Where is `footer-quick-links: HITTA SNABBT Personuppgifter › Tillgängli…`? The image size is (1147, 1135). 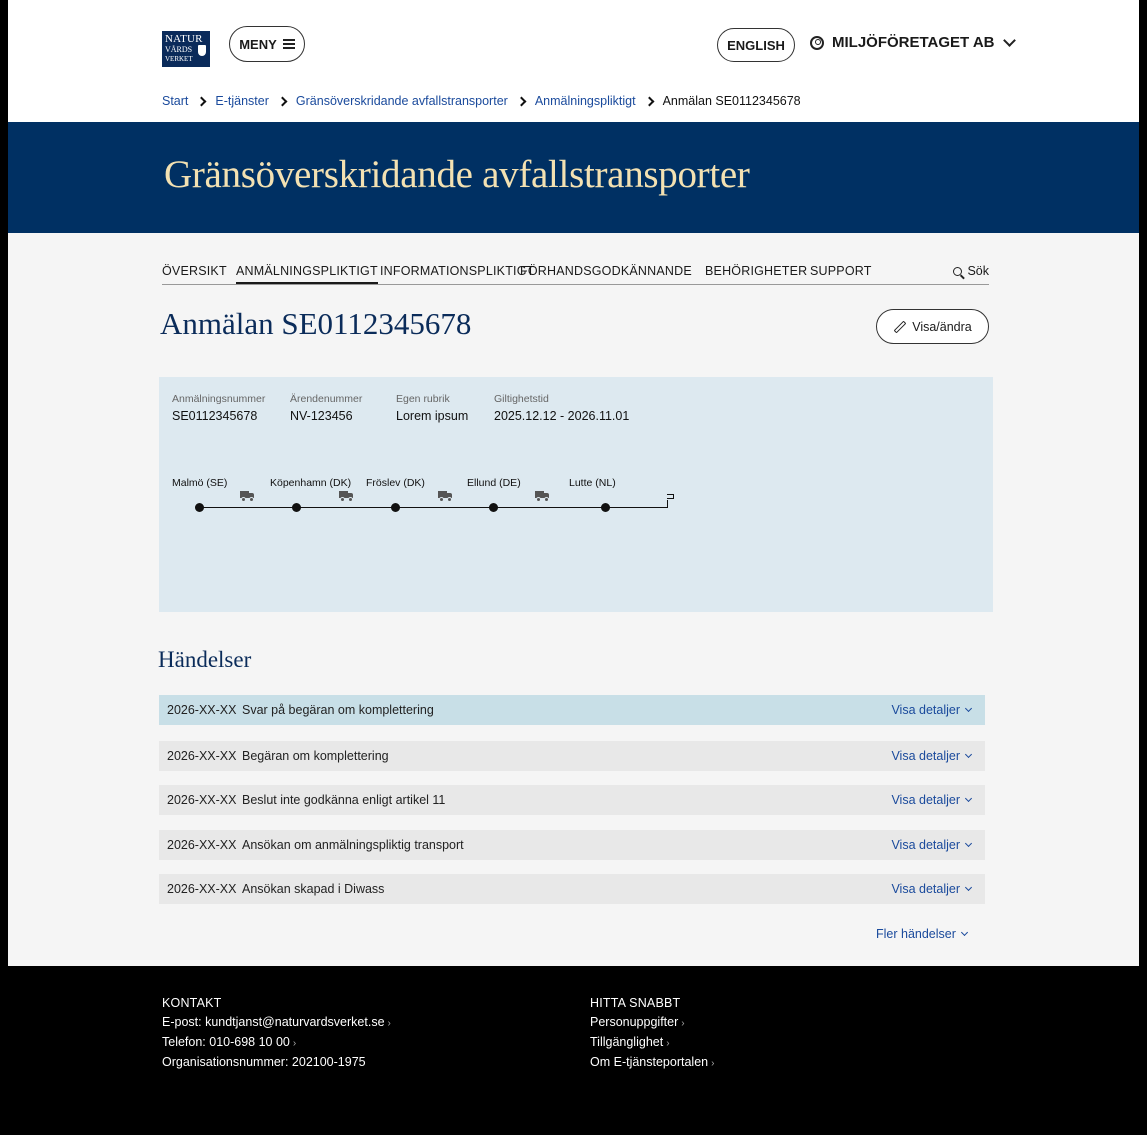 footer-quick-links: HITTA SNABBT Personuppgifter › Tillgängli… is located at coordinates (652, 1033).